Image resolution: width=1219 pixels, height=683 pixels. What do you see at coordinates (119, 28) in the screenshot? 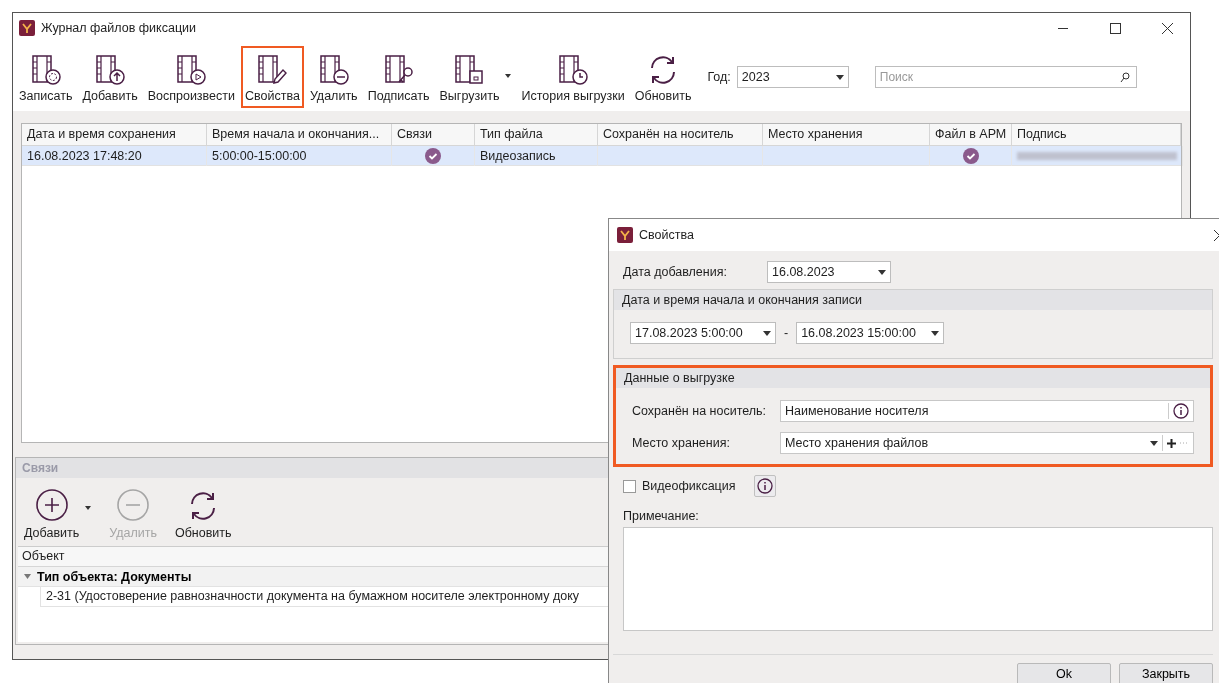
I see `window-title: Журнал файлов фиксации` at bounding box center [119, 28].